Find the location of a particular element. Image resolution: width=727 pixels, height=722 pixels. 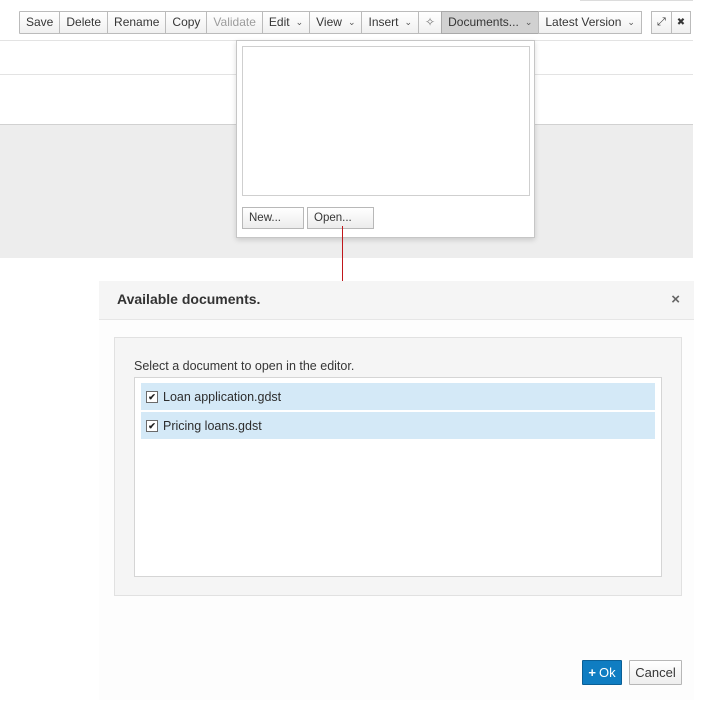

close-editor-button: ✖ is located at coordinates (681, 22).